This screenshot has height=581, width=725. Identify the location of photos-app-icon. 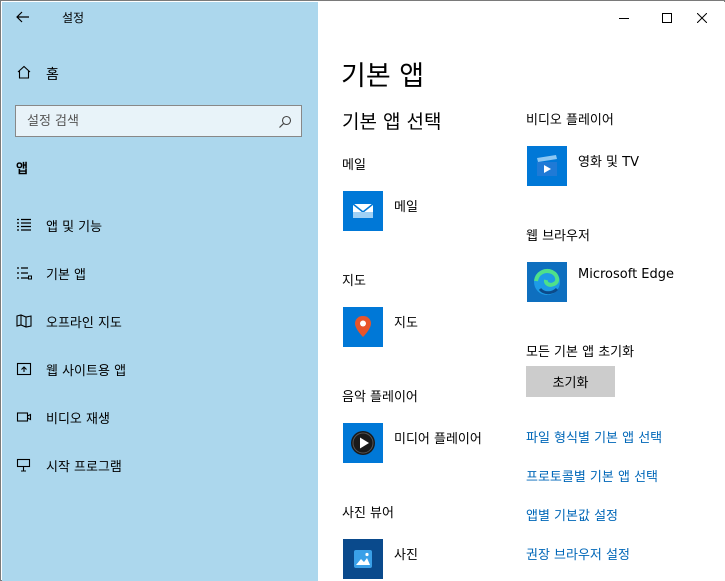
(363, 559).